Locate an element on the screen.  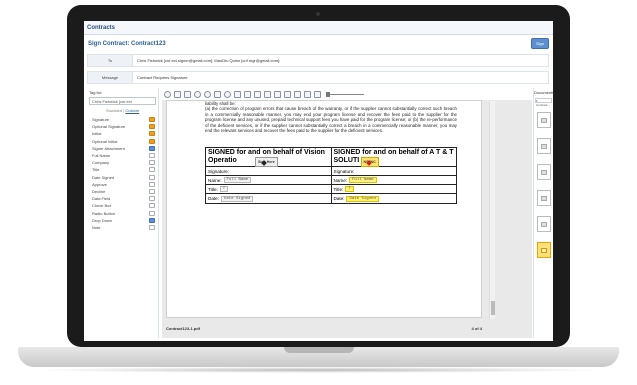
radio-button-icon is located at coordinates (152, 213).